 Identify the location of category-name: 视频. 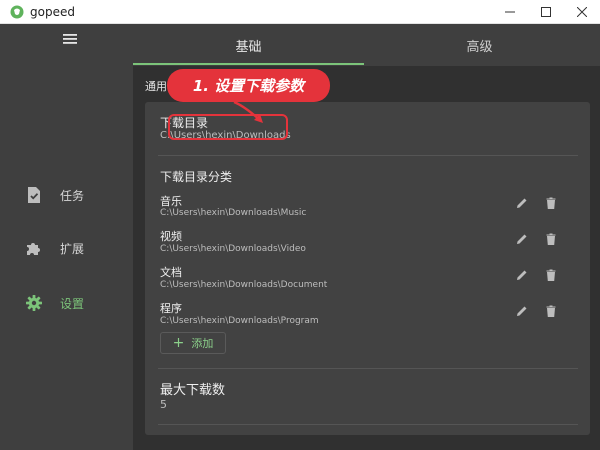
(171, 236).